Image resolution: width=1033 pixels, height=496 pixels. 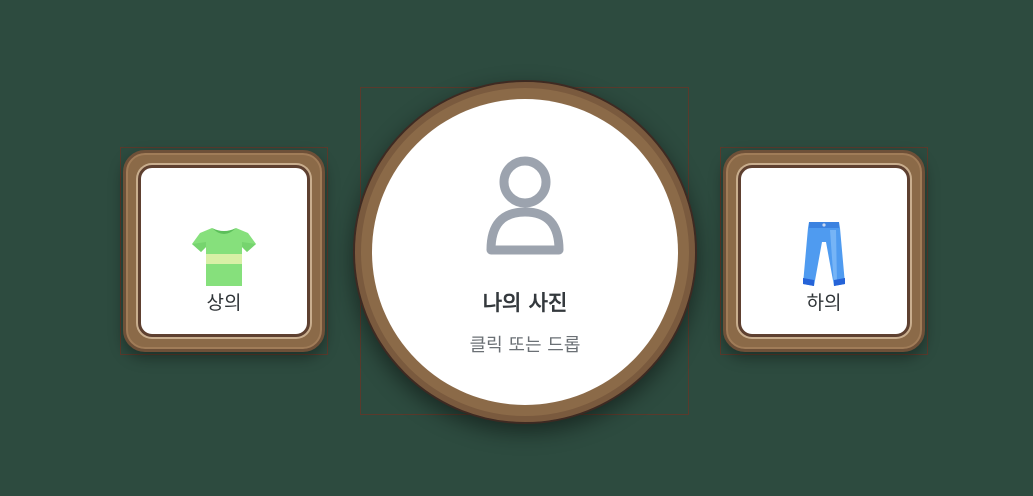 I want to click on photo-title: 나의 사진, so click(x=525, y=303).